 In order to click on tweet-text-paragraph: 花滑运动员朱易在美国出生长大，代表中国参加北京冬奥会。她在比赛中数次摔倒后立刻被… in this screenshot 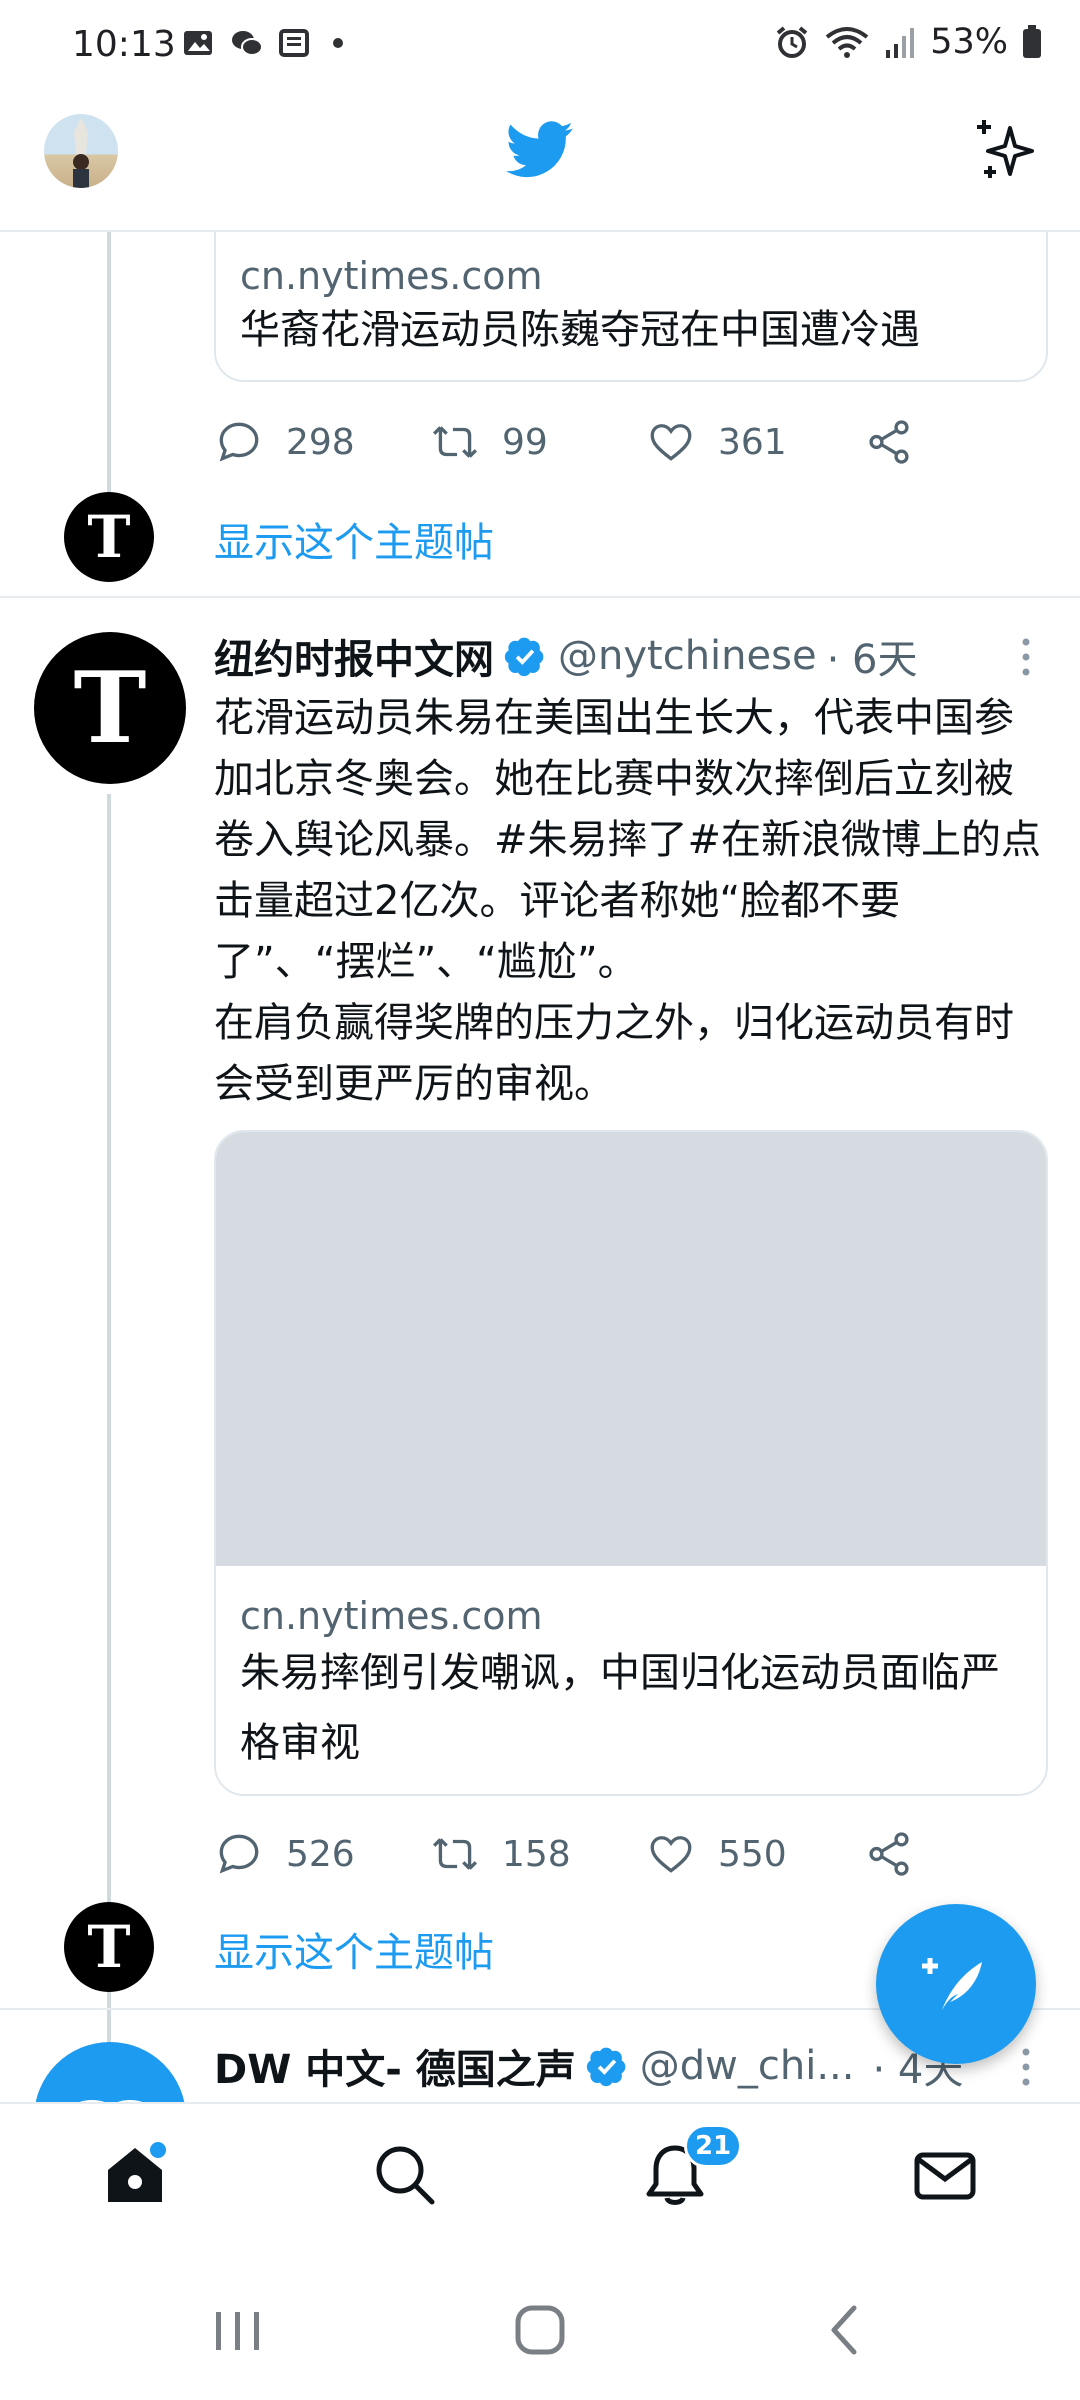, I will do `click(628, 840)`.